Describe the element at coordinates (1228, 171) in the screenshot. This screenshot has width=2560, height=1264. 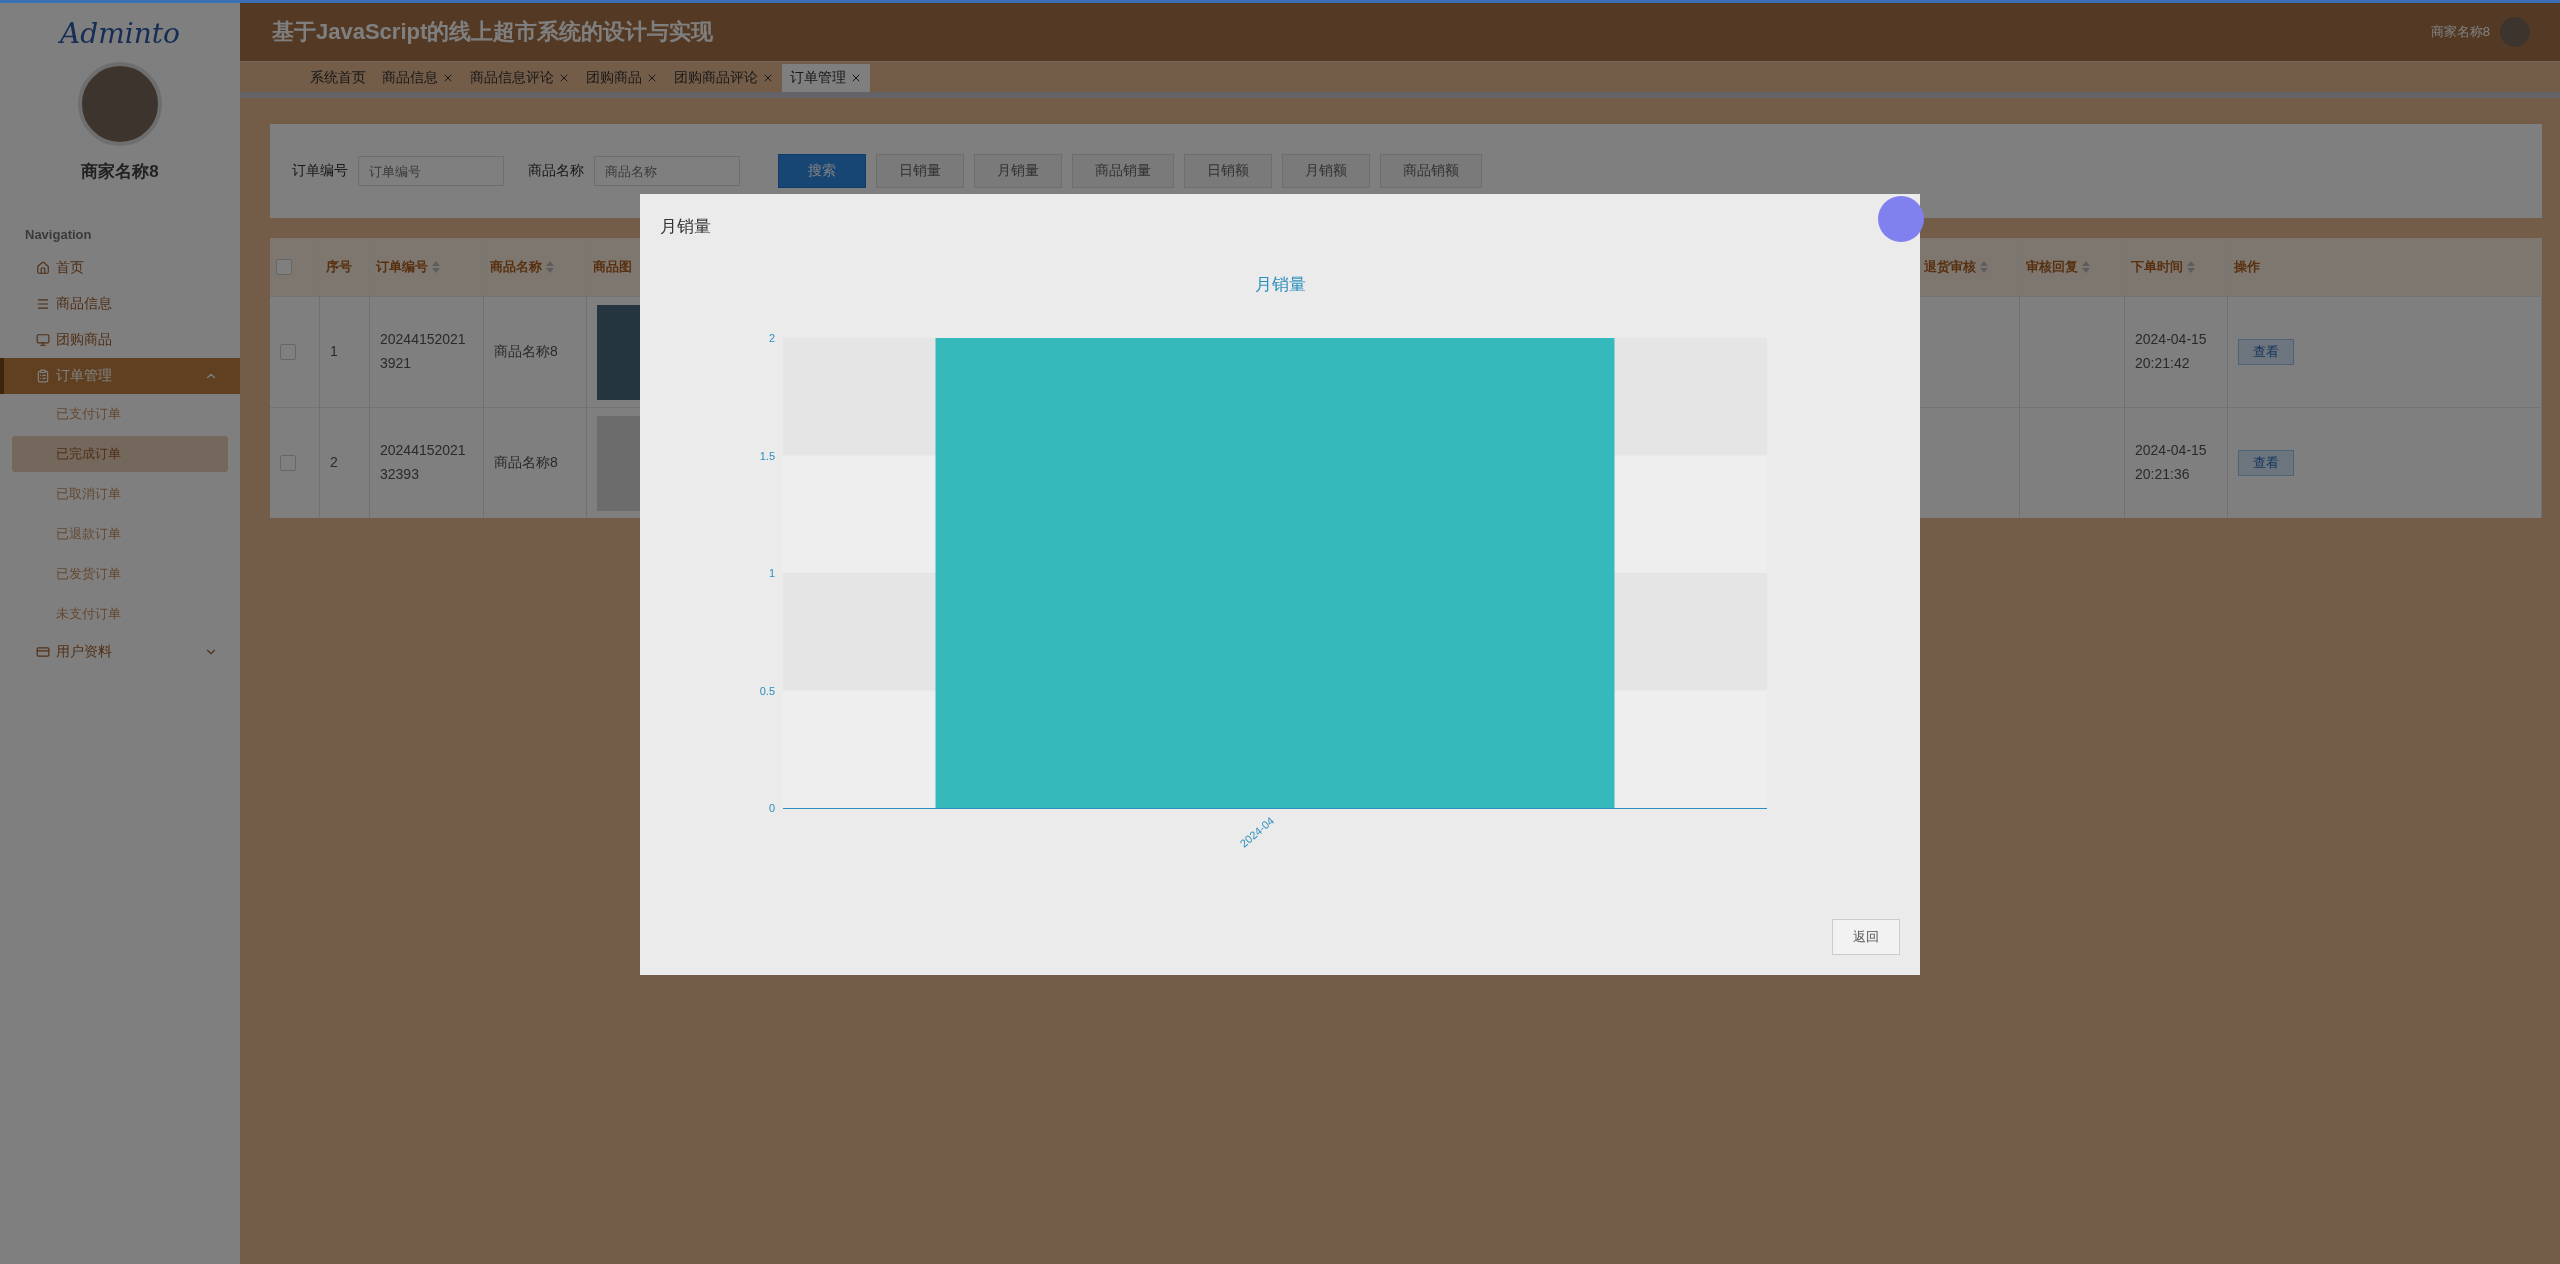
I see `stat-button: 日销额` at that location.